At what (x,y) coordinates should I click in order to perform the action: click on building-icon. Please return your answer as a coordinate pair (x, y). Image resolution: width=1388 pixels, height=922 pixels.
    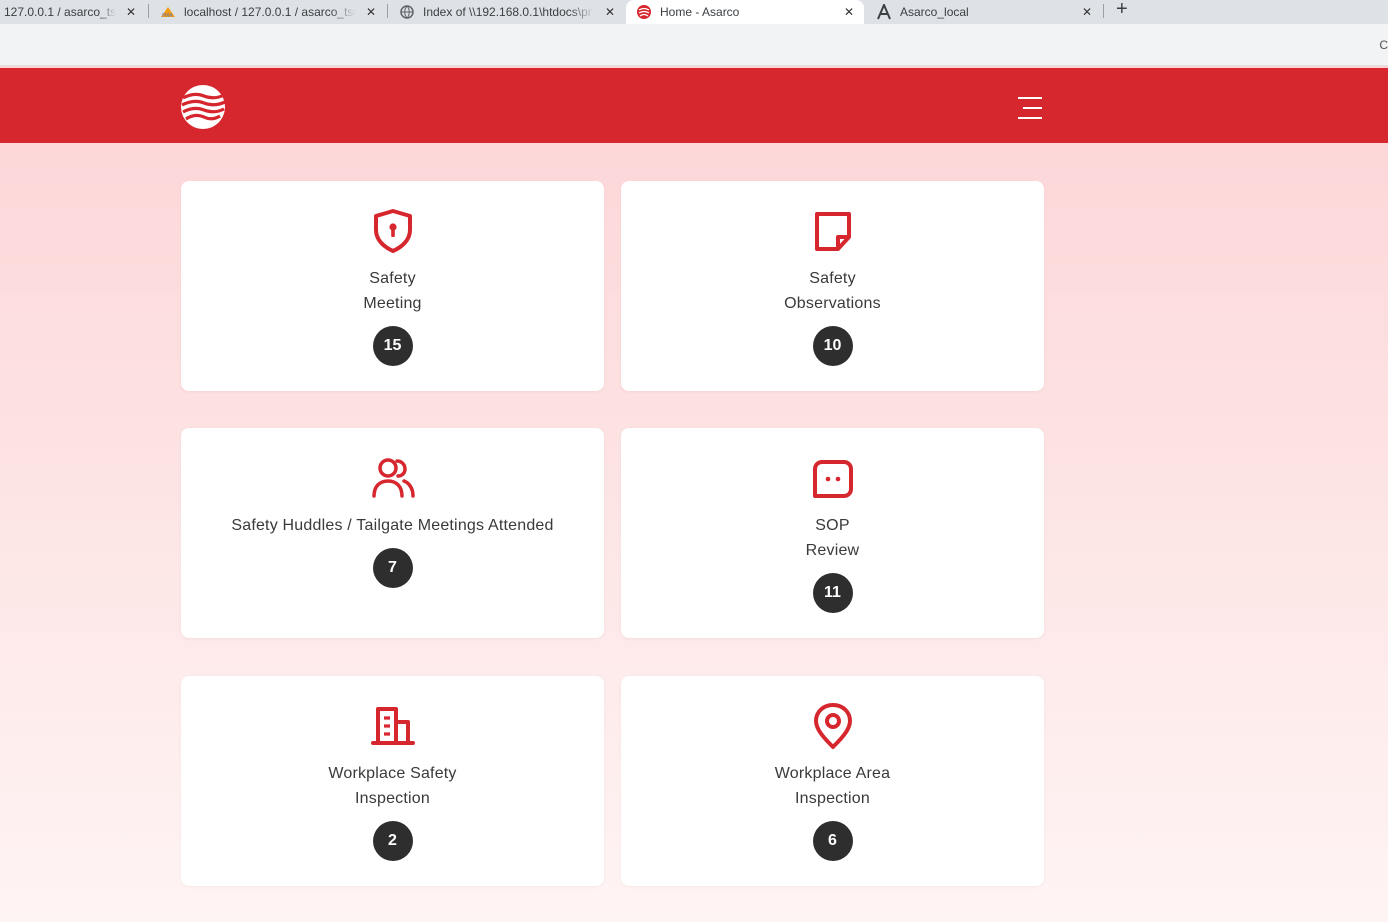
    Looking at the image, I should click on (392, 726).